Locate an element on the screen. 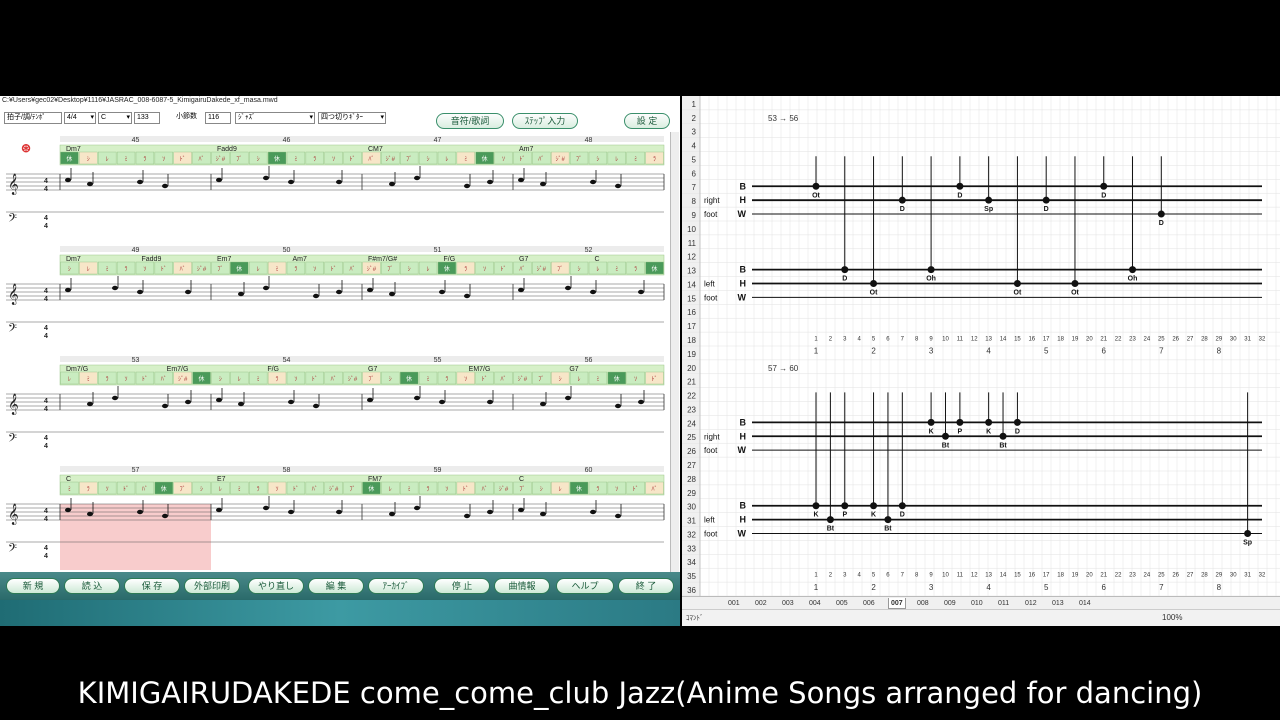 Image resolution: width=1280 pixels, height=720 pixels. b2-lane-letter: B is located at coordinates (743, 506).